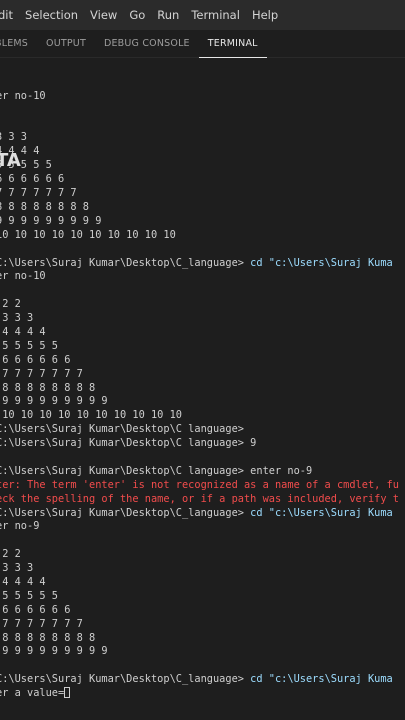 The image size is (405, 720). What do you see at coordinates (18, 44) in the screenshot?
I see `tab-blems: BLEMS` at bounding box center [18, 44].